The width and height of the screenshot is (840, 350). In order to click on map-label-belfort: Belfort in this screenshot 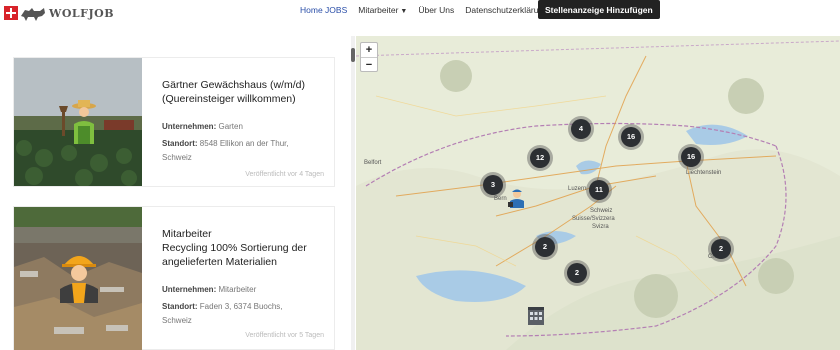, I will do `click(373, 163)`.